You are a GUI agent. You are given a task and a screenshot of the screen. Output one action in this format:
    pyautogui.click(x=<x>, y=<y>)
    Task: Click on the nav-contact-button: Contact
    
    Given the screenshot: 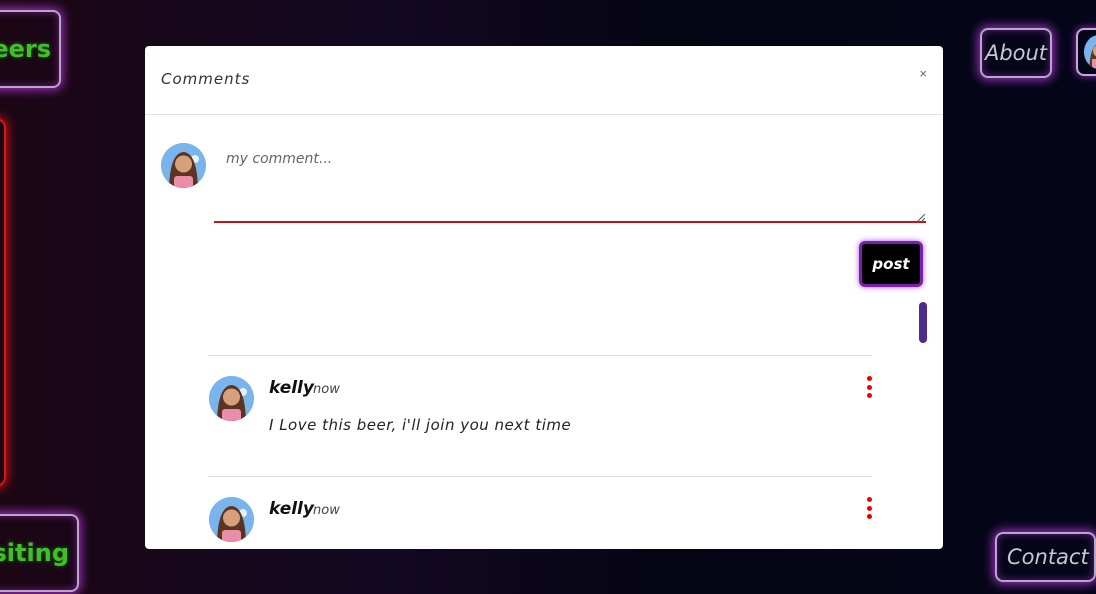 What is the action you would take?
    pyautogui.click(x=1045, y=557)
    